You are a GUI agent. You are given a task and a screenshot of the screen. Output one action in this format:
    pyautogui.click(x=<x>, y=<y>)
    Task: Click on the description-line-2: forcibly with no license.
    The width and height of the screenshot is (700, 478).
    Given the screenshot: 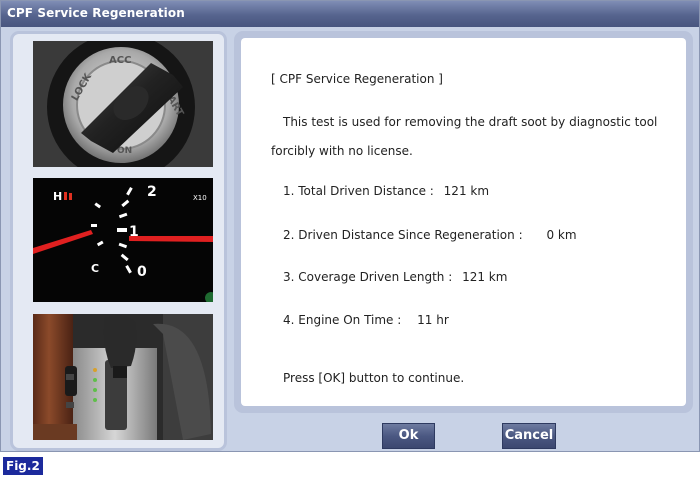 What is the action you would take?
    pyautogui.click(x=342, y=151)
    